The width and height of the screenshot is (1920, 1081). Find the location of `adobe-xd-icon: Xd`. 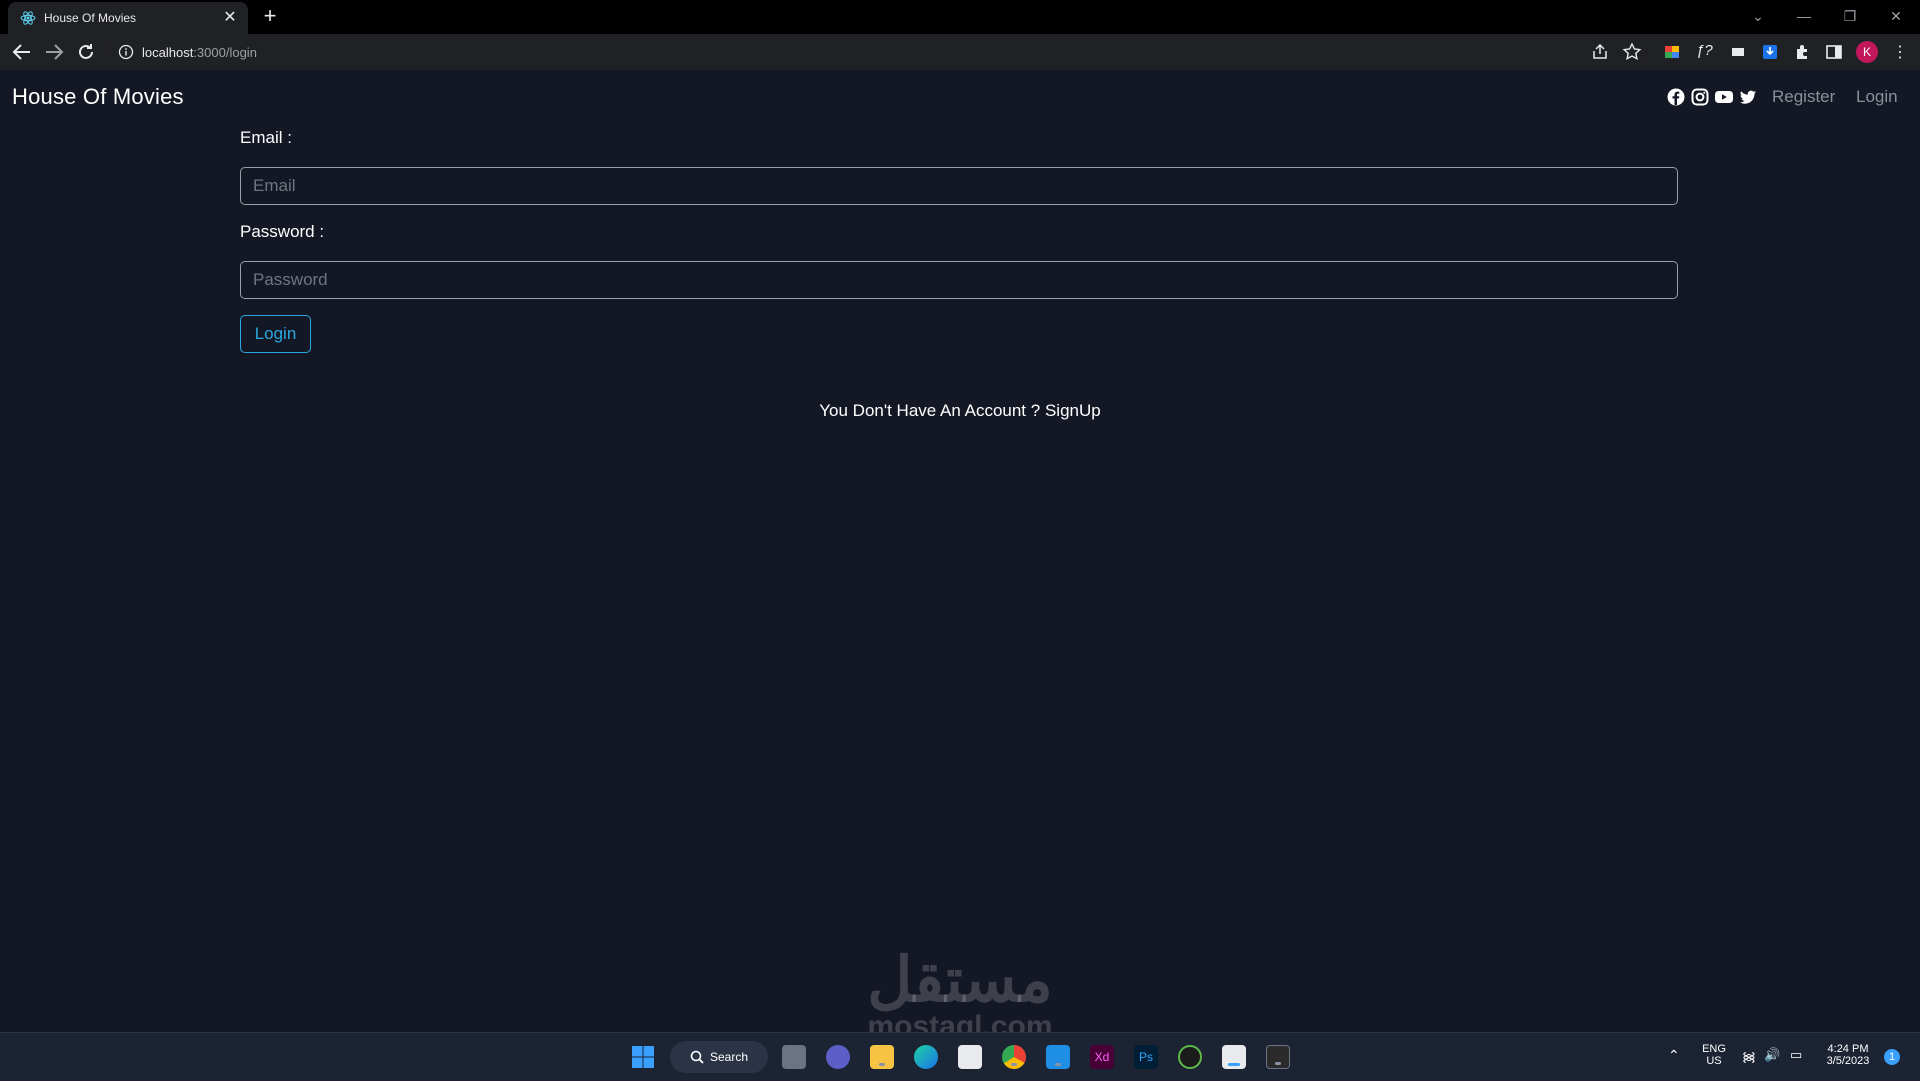

adobe-xd-icon: Xd is located at coordinates (1102, 1057).